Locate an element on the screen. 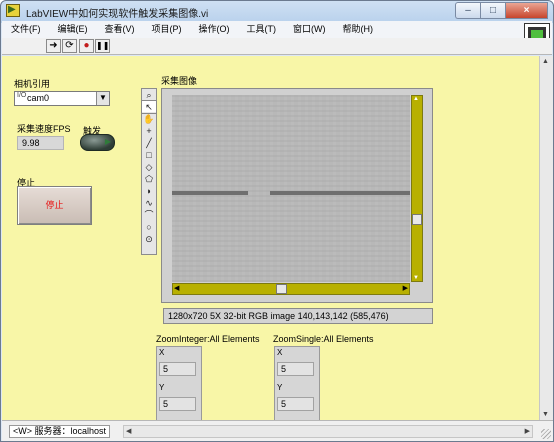 This screenshot has width=554, height=442. abort-icon: ● is located at coordinates (86, 46).